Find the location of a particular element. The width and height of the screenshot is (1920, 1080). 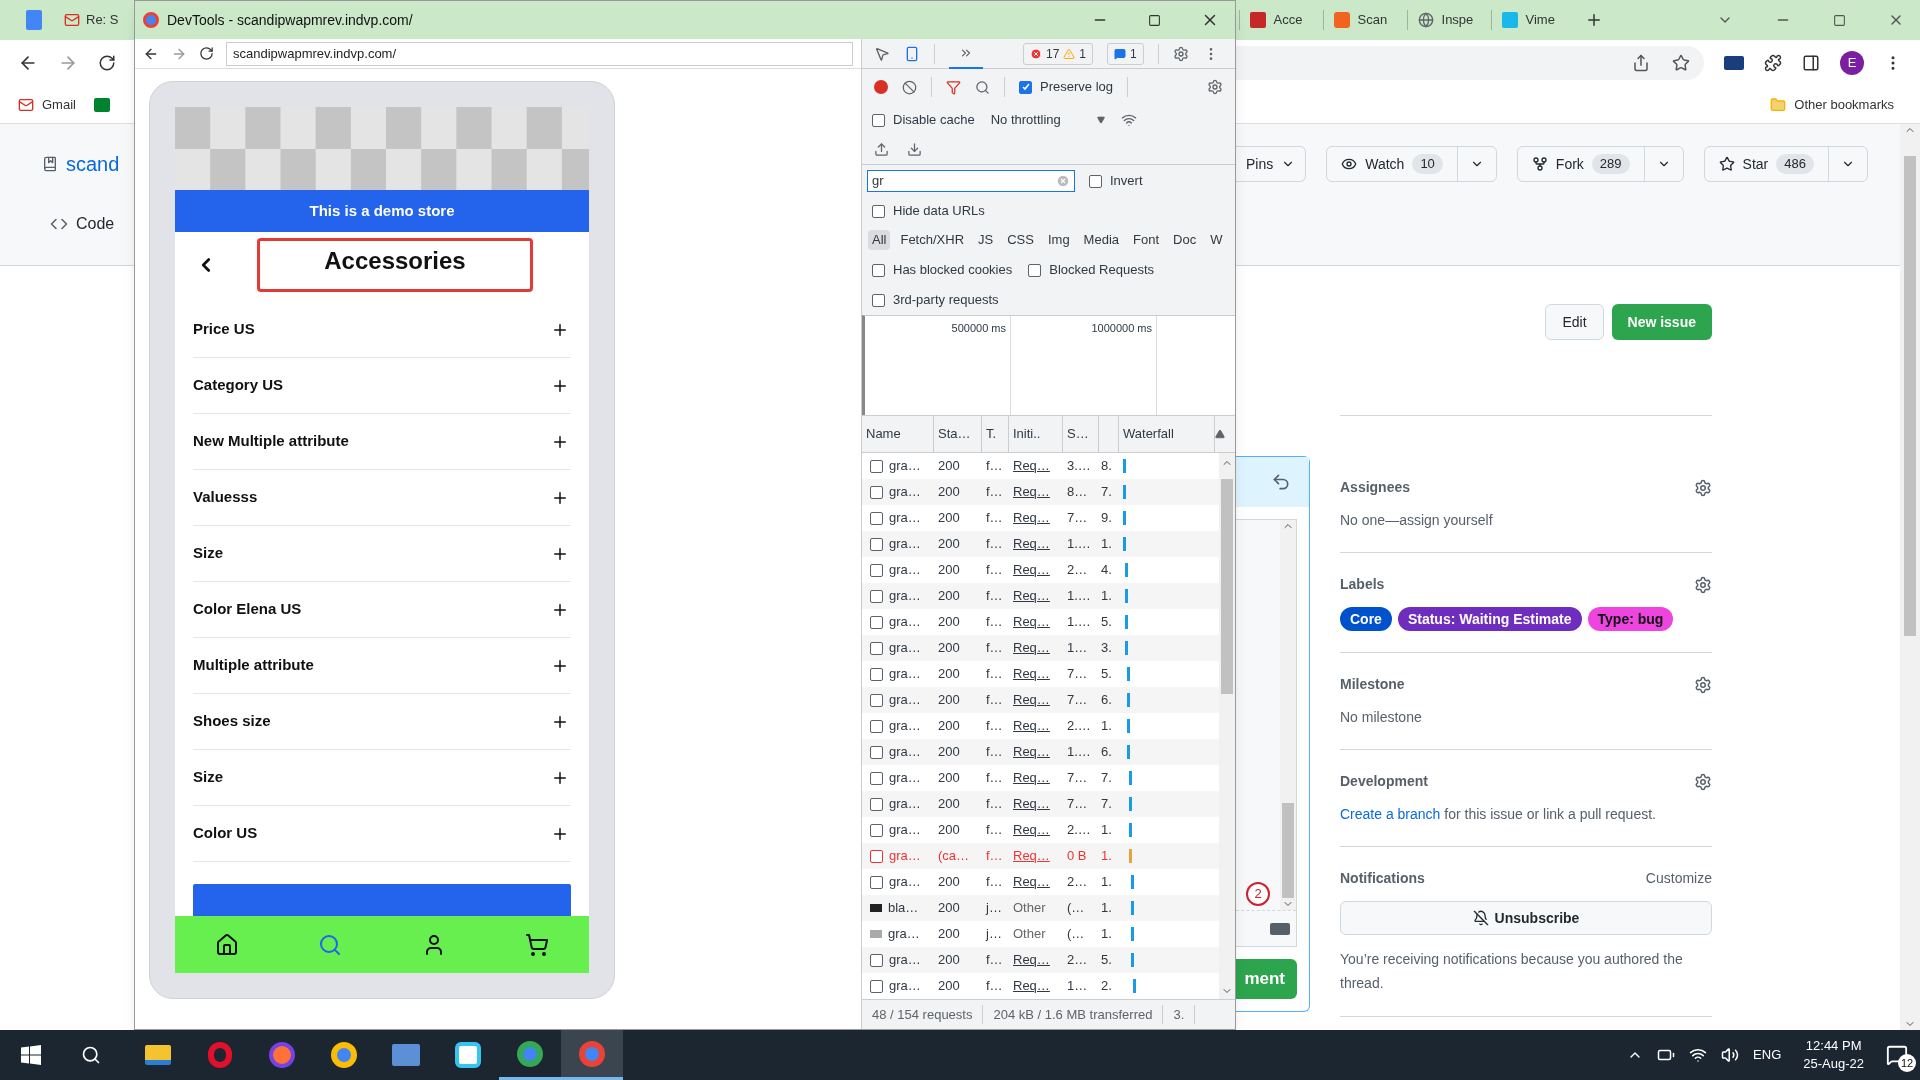

type-filter: Doc is located at coordinates (1185, 240).